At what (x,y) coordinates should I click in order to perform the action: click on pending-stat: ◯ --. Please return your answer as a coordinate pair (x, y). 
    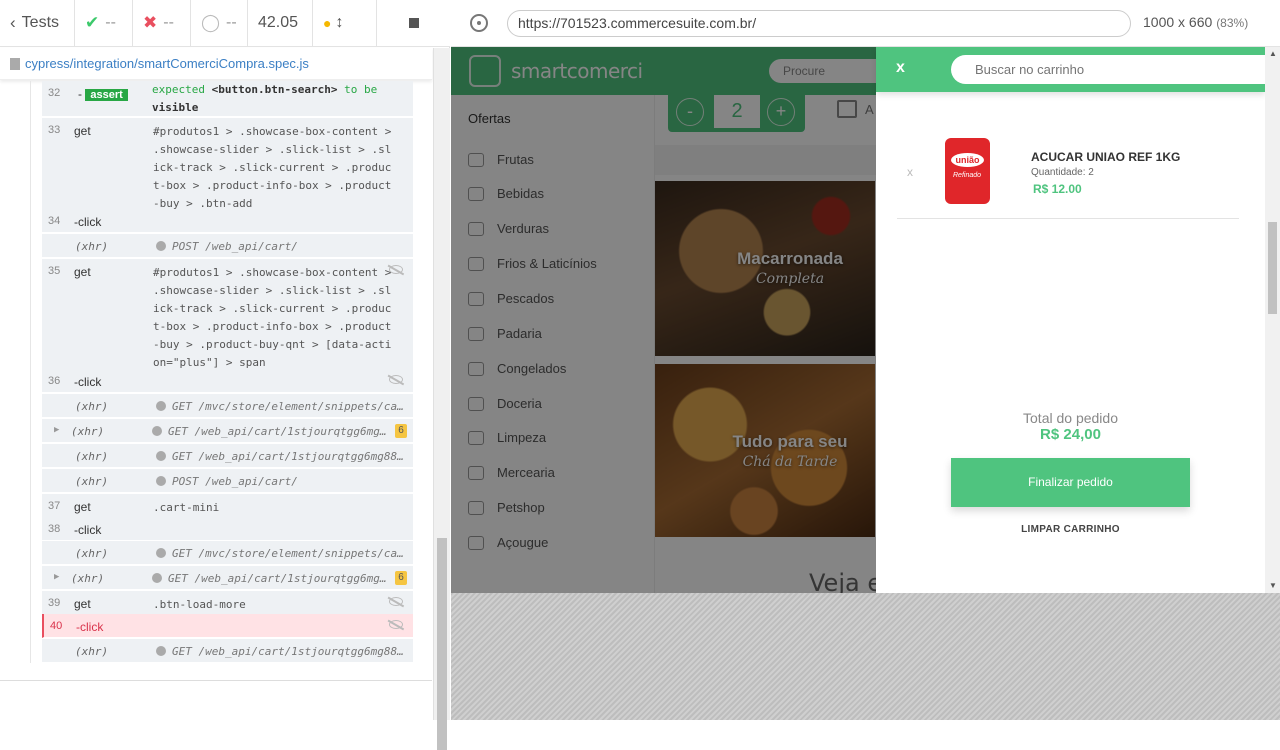
    Looking at the image, I should click on (219, 23).